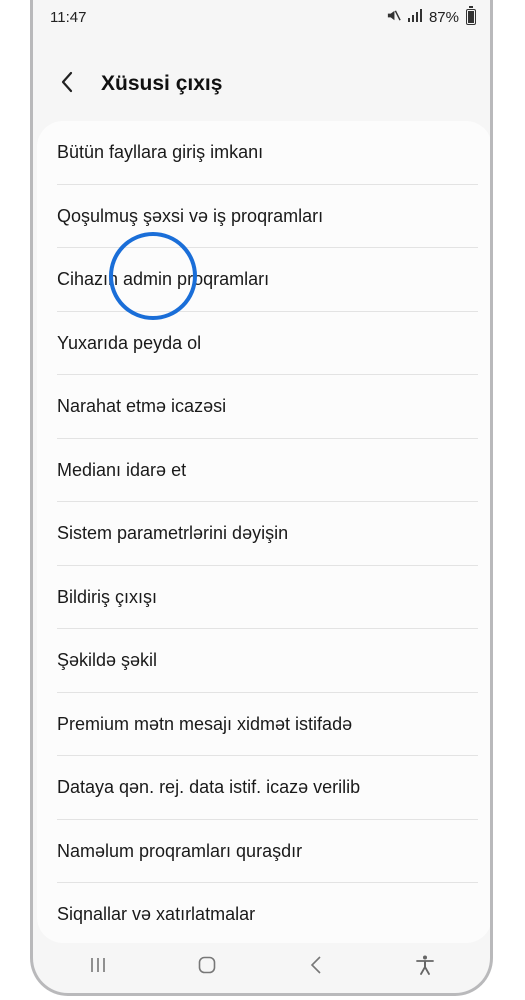  I want to click on navigation-bar, so click(261, 967).